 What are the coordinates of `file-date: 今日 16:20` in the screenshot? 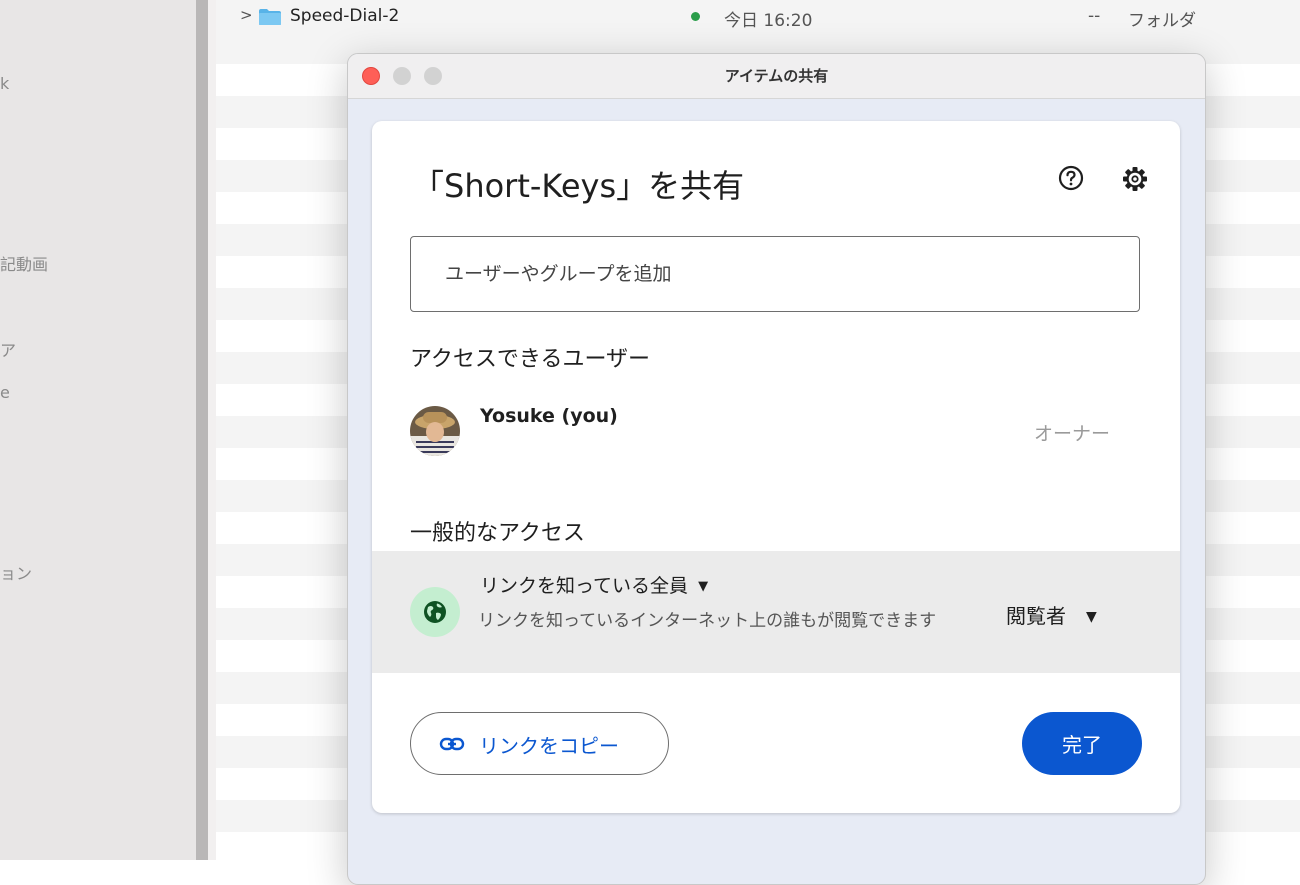 It's located at (768, 21).